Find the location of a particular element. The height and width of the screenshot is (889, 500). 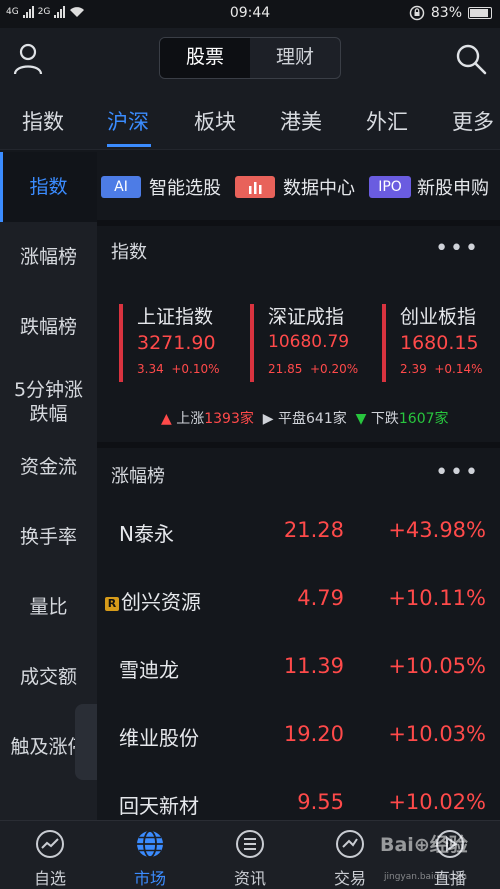

down-triangle-icon: ▼ is located at coordinates (361, 419).